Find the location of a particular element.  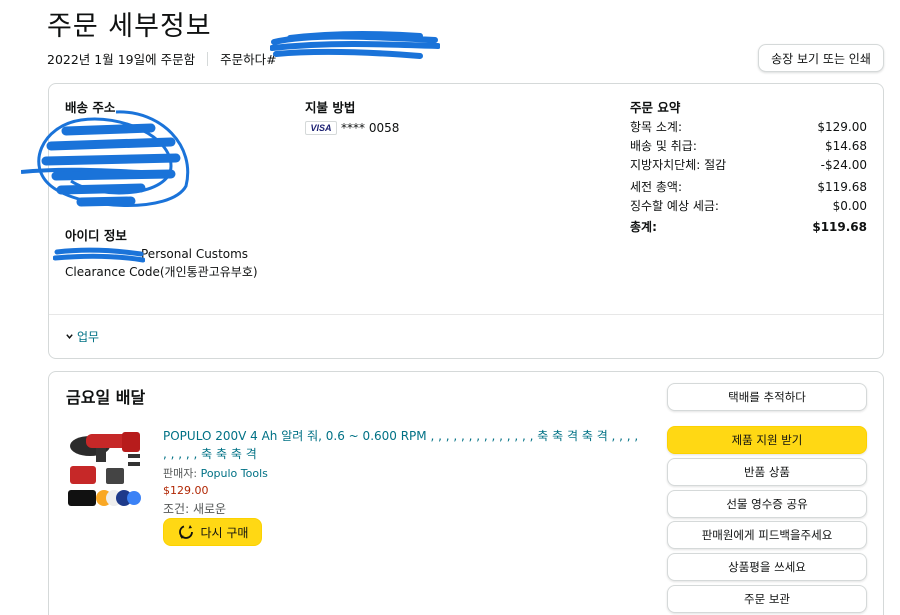

order-meta: 2022년 1월 19일에 주문함 주문하다# is located at coordinates (162, 58).